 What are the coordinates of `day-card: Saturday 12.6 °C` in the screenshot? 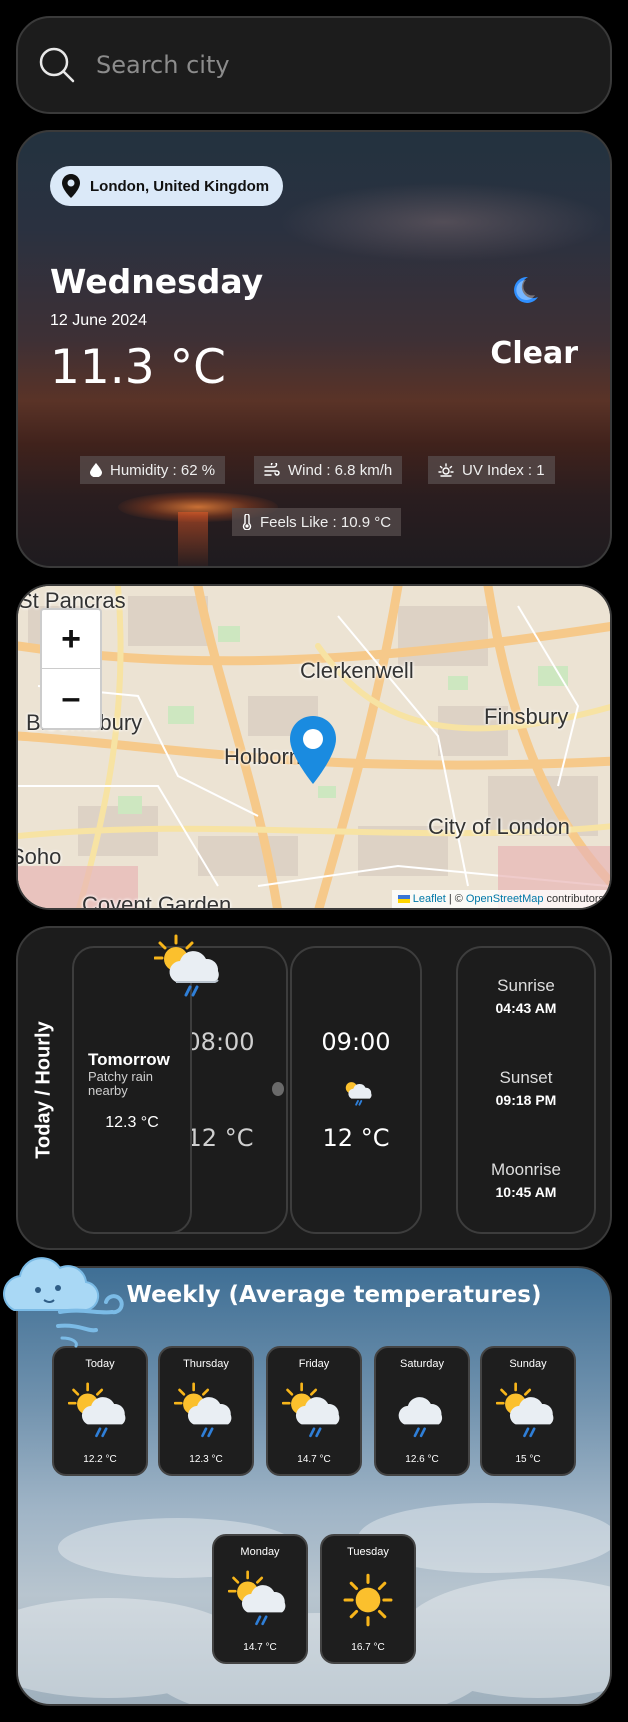 It's located at (422, 1411).